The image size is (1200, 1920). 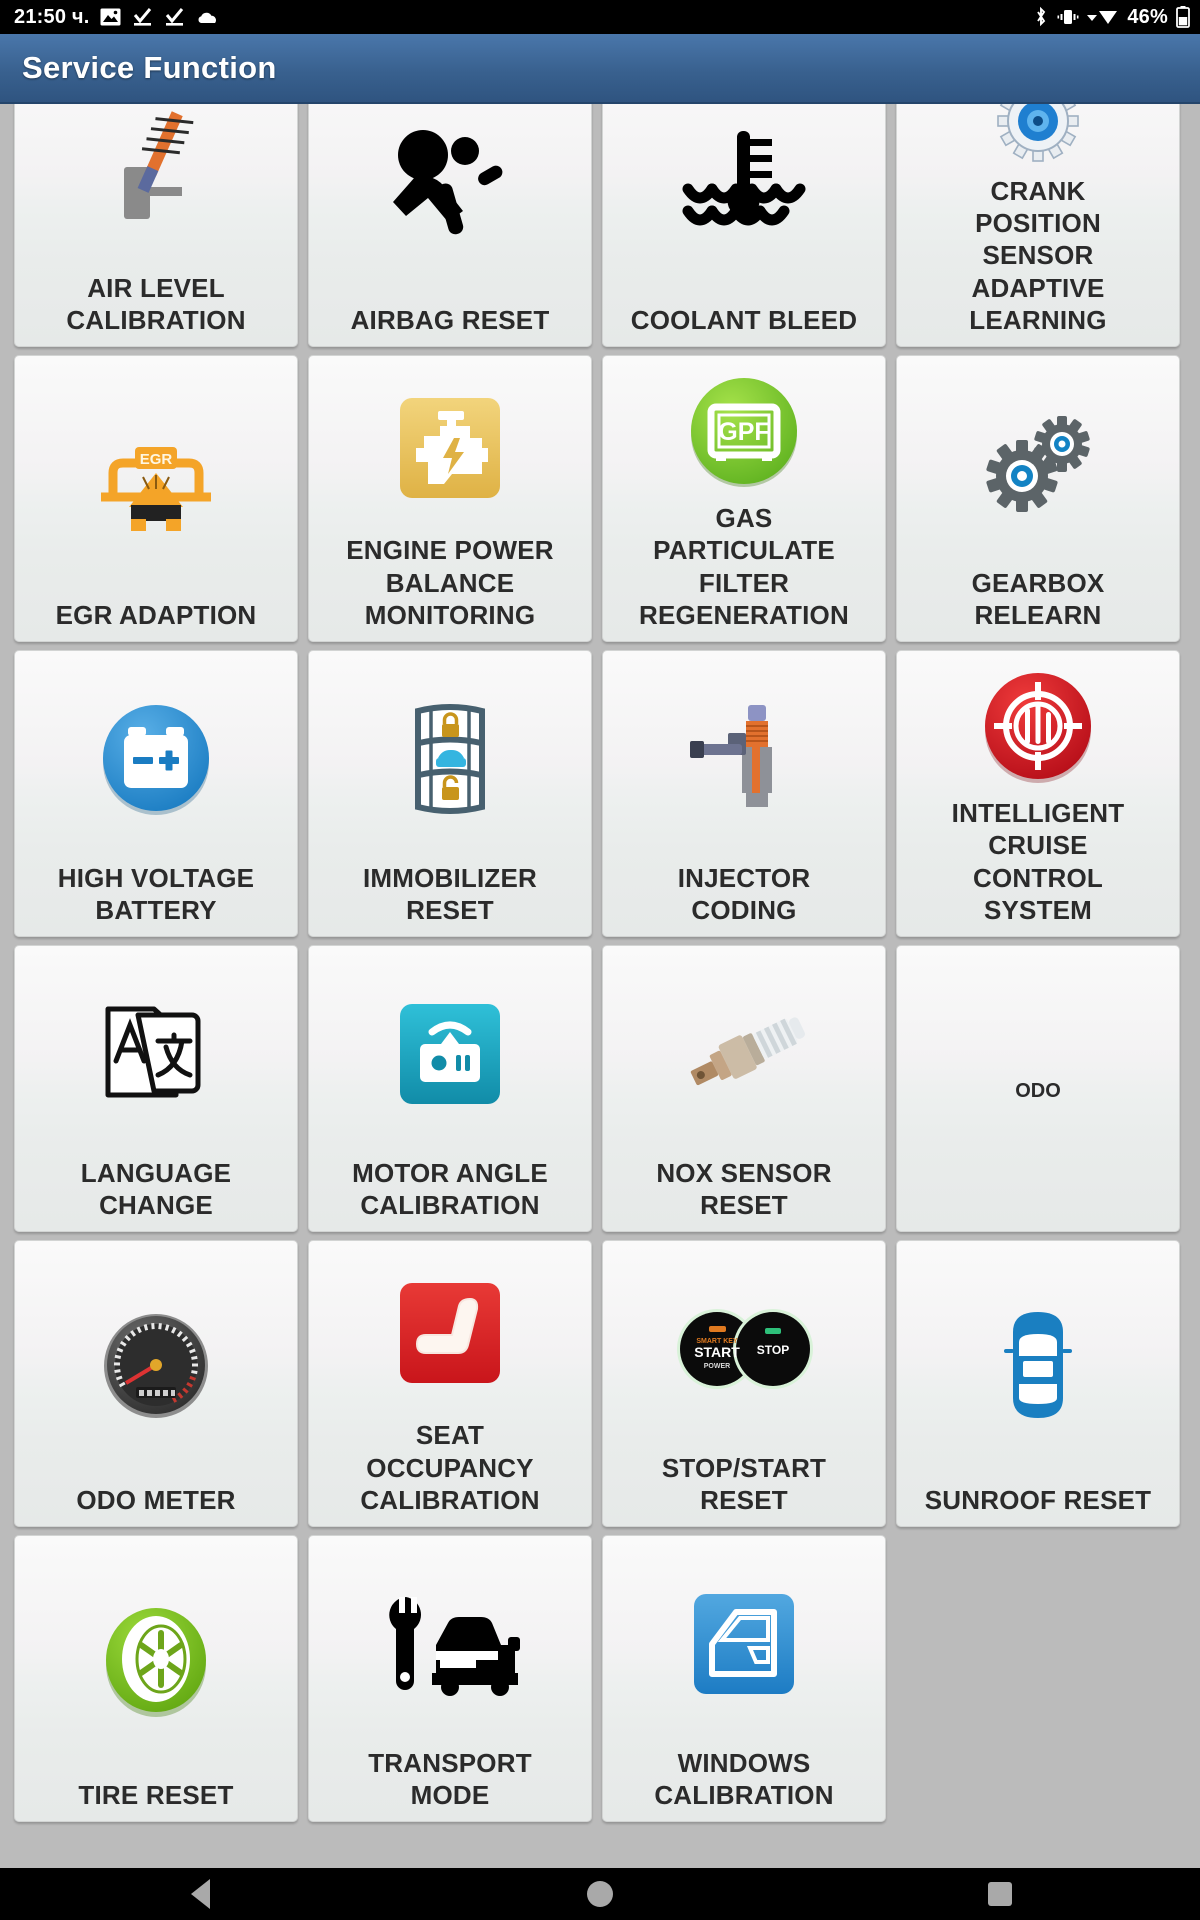 I want to click on language-change-icon, so click(x=156, y=1051).